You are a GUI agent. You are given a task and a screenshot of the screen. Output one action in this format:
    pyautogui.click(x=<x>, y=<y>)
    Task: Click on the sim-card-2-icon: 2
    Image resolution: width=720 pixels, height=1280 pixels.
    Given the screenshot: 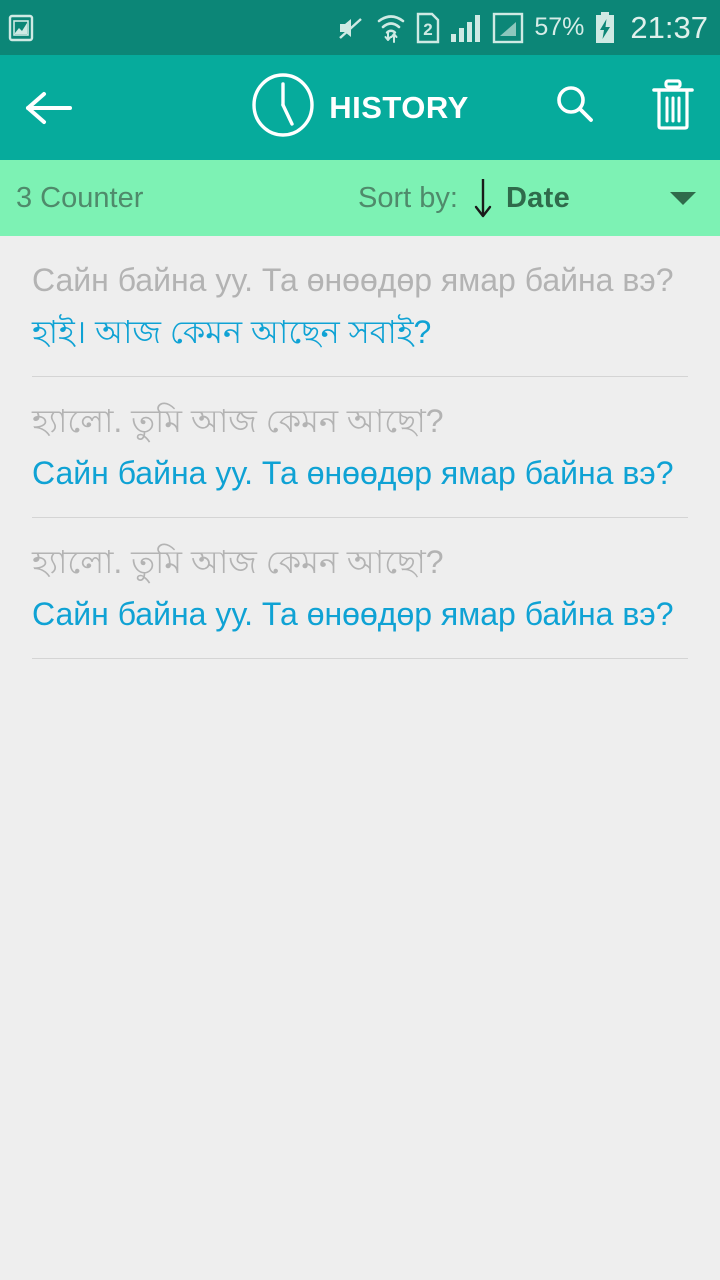 What is the action you would take?
    pyautogui.click(x=428, y=28)
    